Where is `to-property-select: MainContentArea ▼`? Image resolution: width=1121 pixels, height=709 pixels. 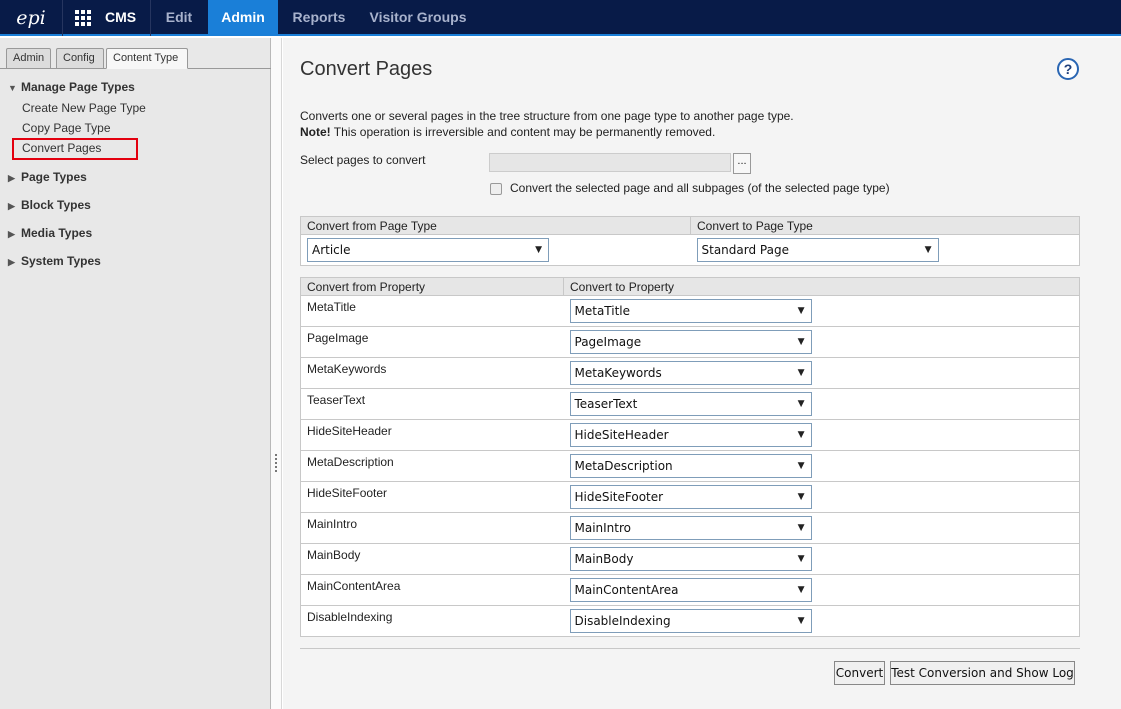
to-property-select: MainContentArea ▼ is located at coordinates (690, 590).